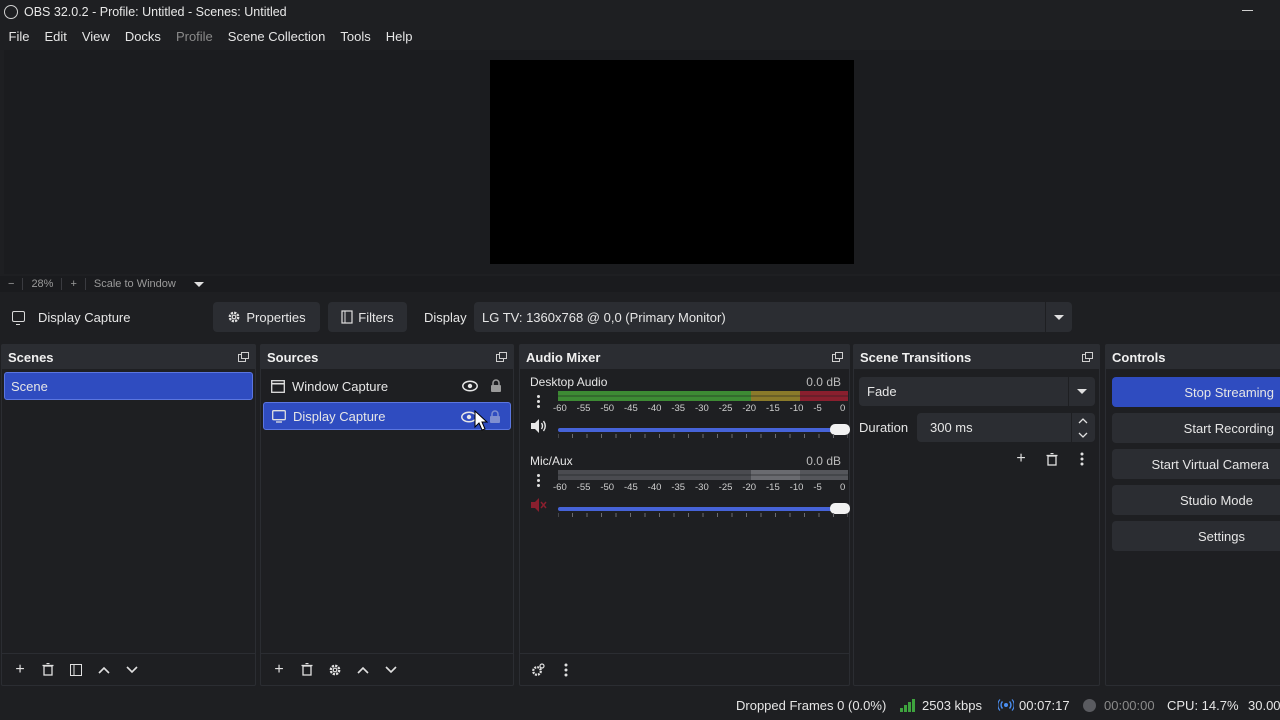 The image size is (1280, 720). What do you see at coordinates (142, 36) in the screenshot?
I see `menu-docks: Docks` at bounding box center [142, 36].